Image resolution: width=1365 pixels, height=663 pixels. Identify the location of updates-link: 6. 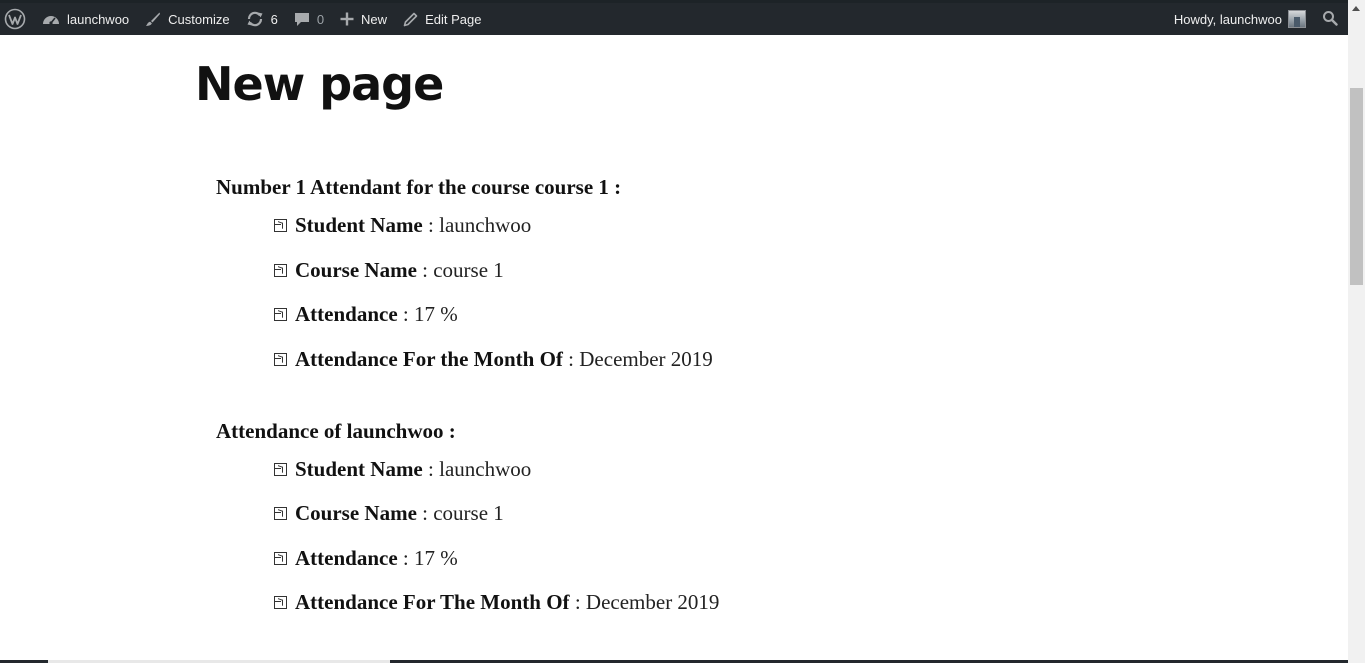
(262, 19).